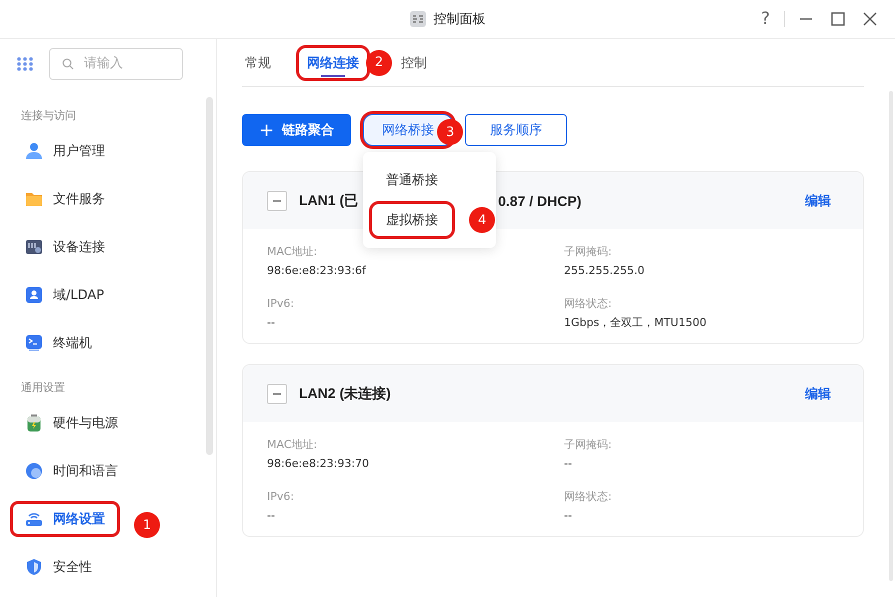 This screenshot has height=597, width=895. I want to click on field-value: 98:6e:e8:23:93:70, so click(318, 464).